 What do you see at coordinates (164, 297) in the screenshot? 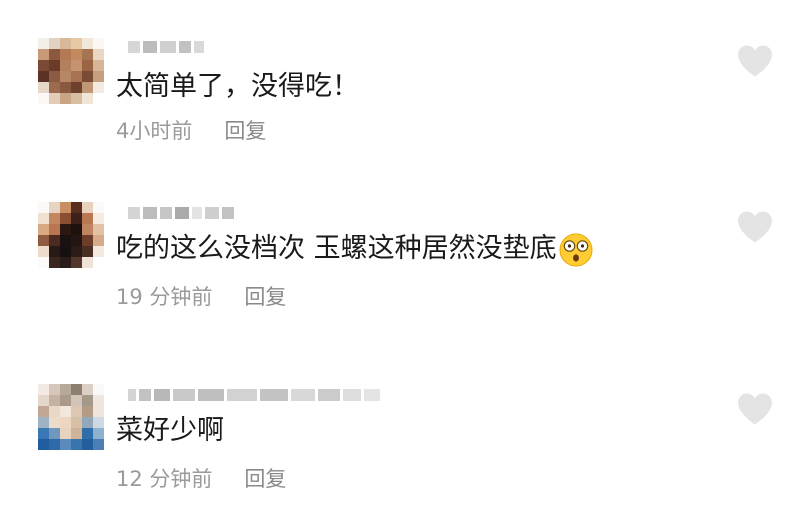
I see `comment-time: 19 分钟前` at bounding box center [164, 297].